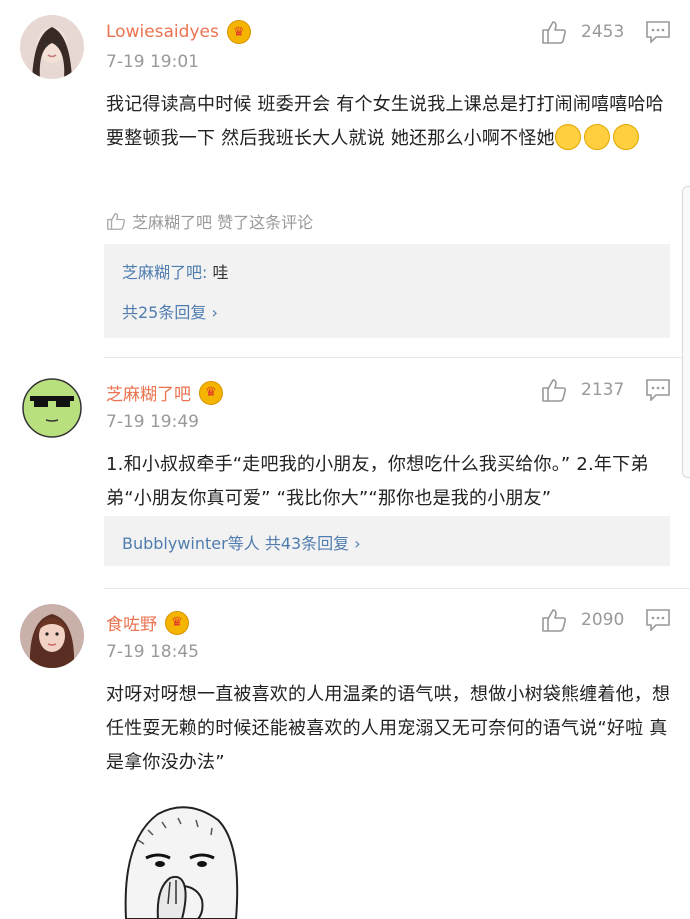 This screenshot has height=919, width=690. What do you see at coordinates (148, 392) in the screenshot?
I see `username-text: 芝麻糊了吧` at bounding box center [148, 392].